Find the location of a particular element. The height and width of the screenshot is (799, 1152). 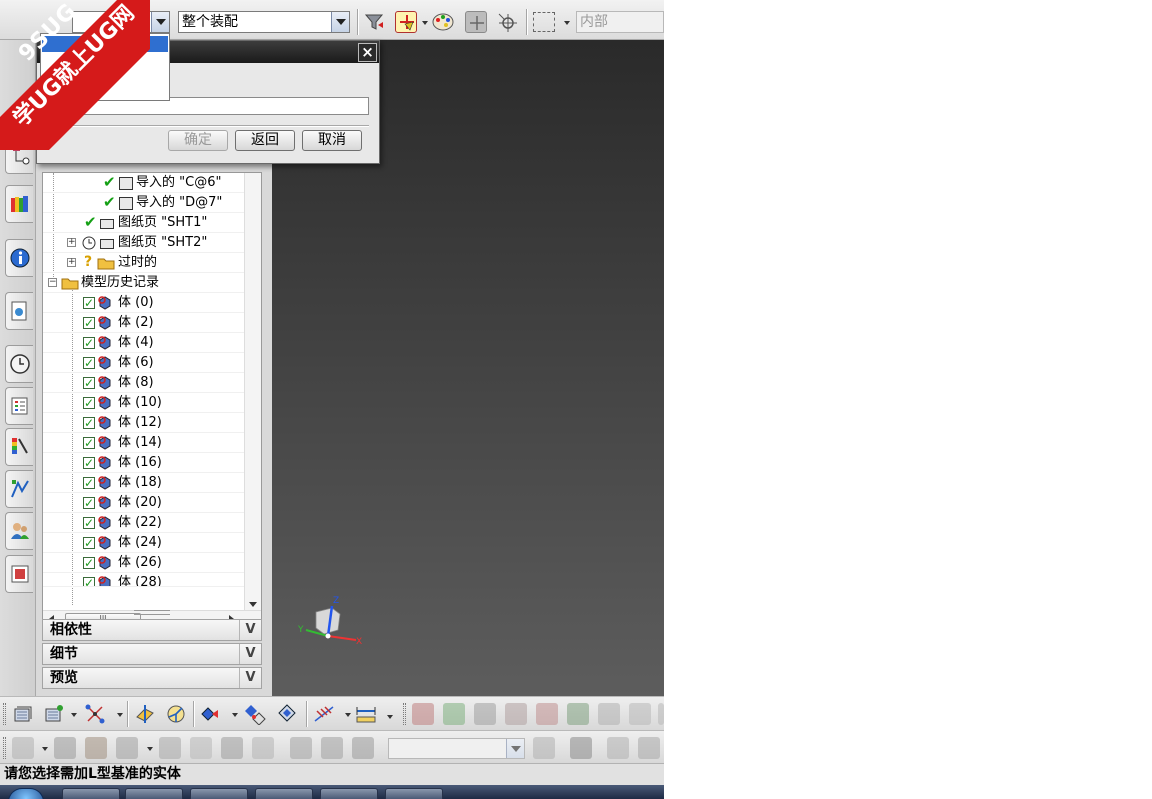

tree-row-body: 体 (2) is located at coordinates (143, 323).